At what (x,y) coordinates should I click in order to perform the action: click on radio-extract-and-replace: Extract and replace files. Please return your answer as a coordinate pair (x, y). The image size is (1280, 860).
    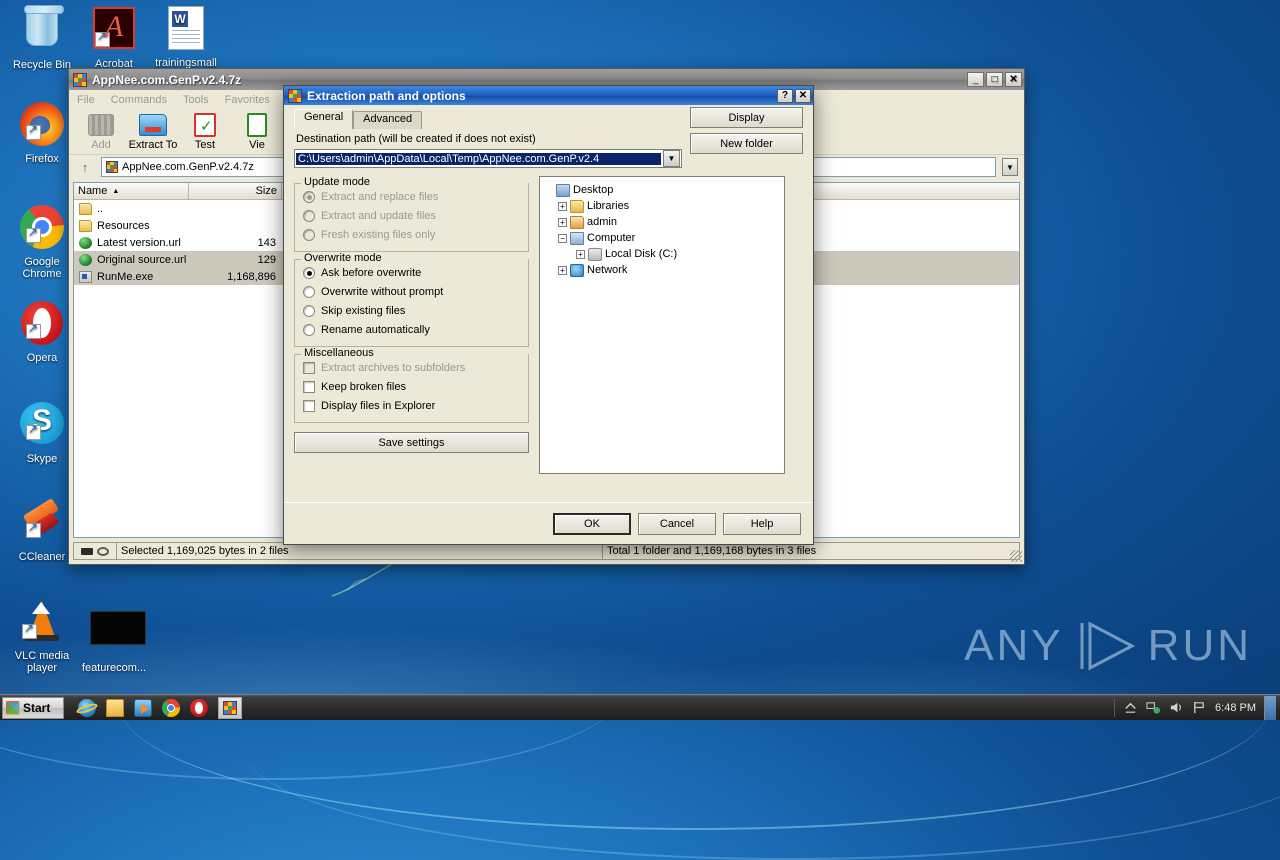
    Looking at the image, I should click on (411, 196).